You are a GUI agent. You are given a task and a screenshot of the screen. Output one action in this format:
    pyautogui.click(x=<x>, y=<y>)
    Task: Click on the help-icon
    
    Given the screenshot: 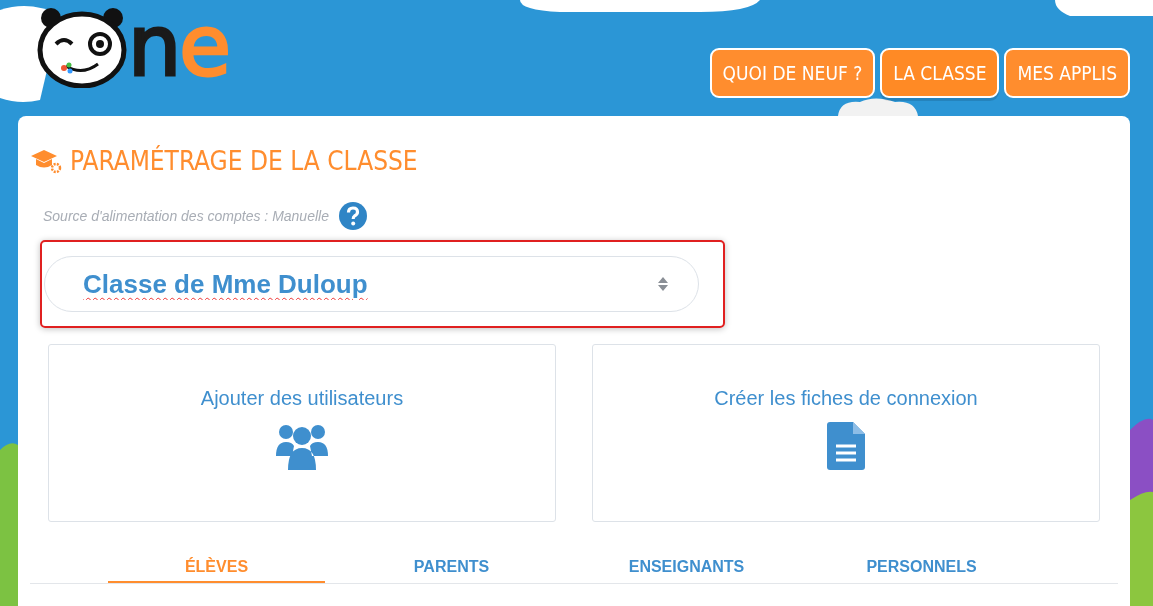 What is the action you would take?
    pyautogui.click(x=352, y=216)
    